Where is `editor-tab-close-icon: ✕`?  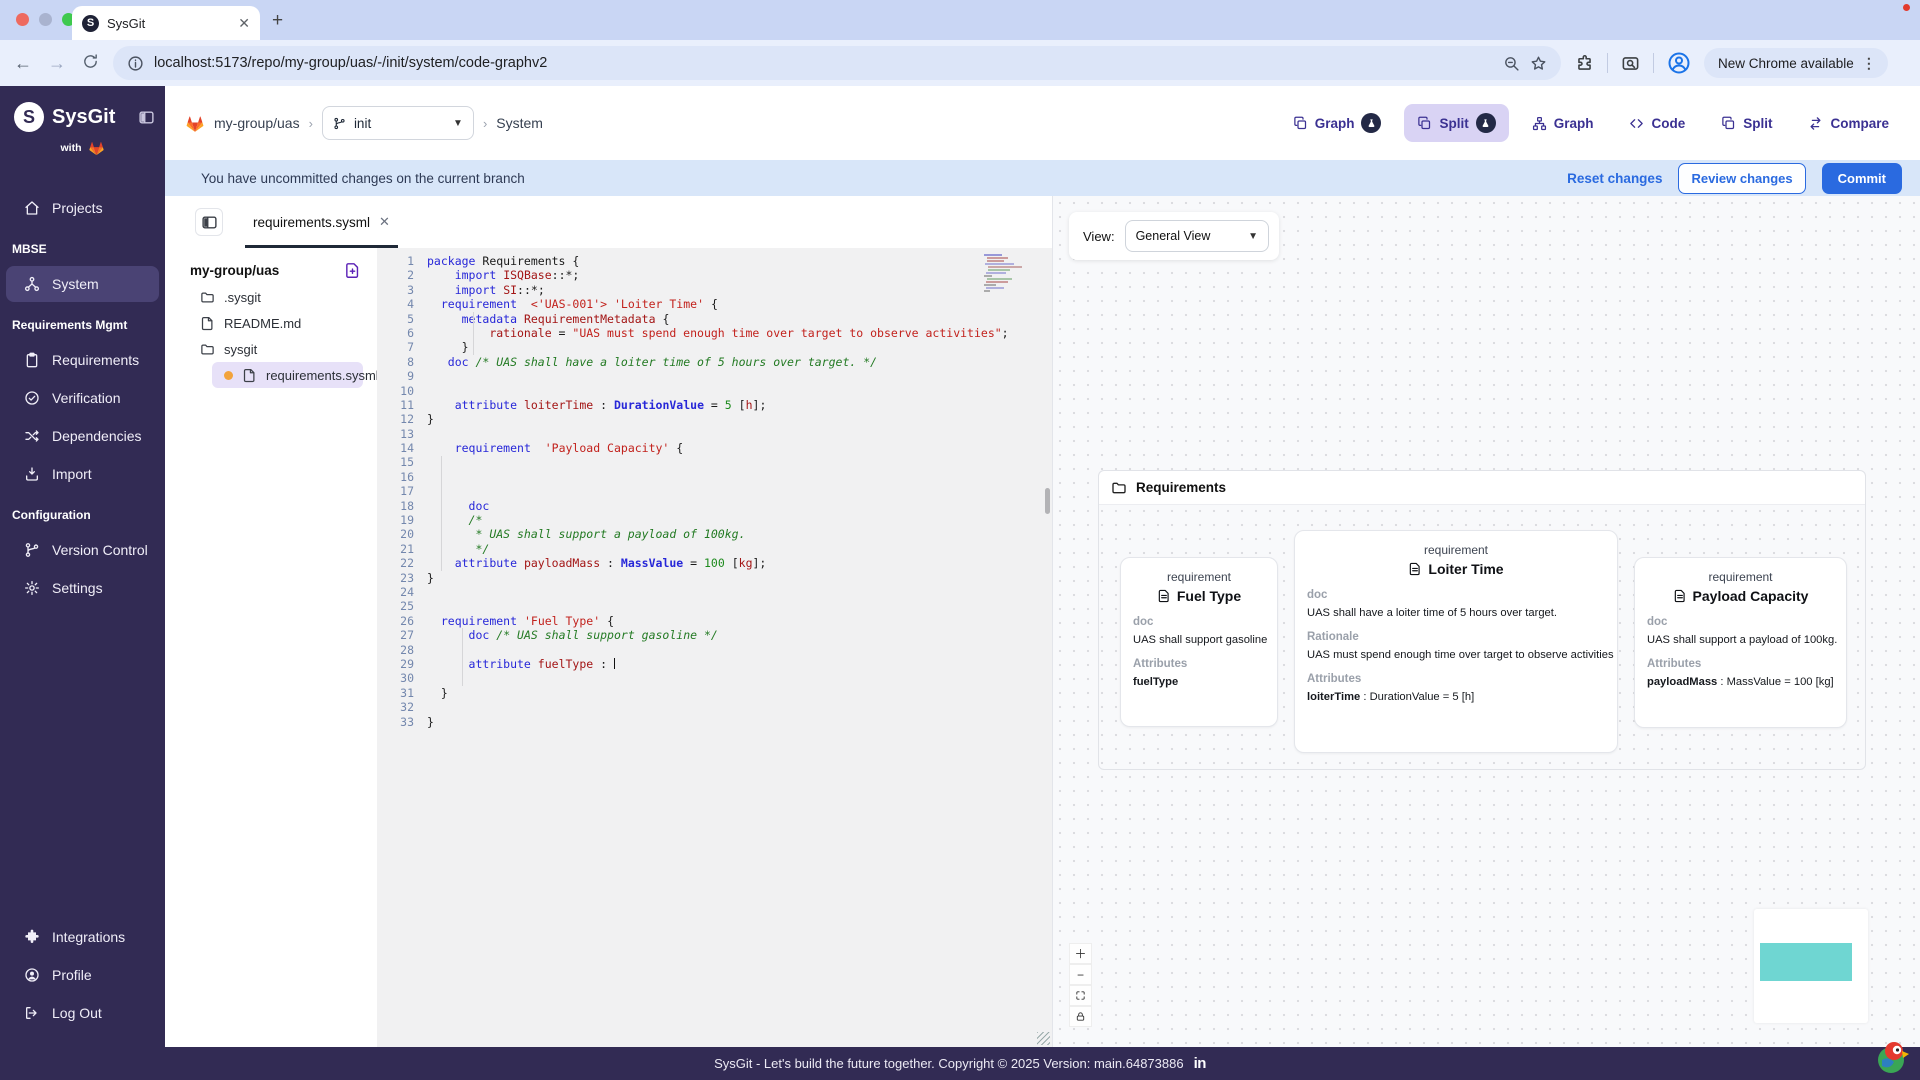
editor-tab-close-icon: ✕ is located at coordinates (384, 222).